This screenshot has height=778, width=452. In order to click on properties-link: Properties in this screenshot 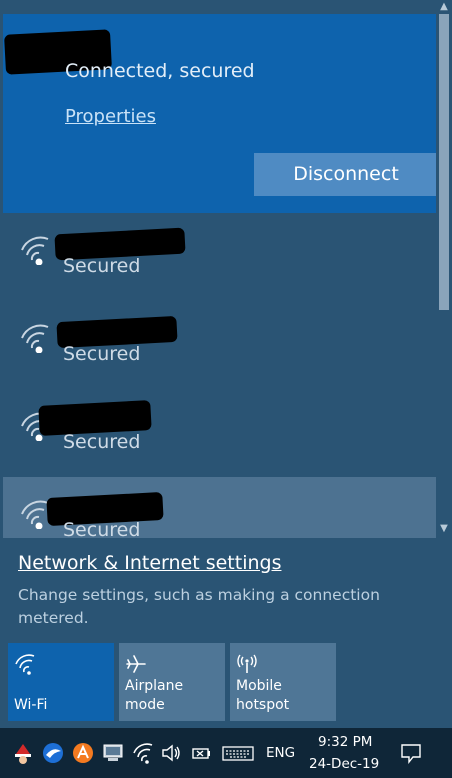, I will do `click(110, 116)`.